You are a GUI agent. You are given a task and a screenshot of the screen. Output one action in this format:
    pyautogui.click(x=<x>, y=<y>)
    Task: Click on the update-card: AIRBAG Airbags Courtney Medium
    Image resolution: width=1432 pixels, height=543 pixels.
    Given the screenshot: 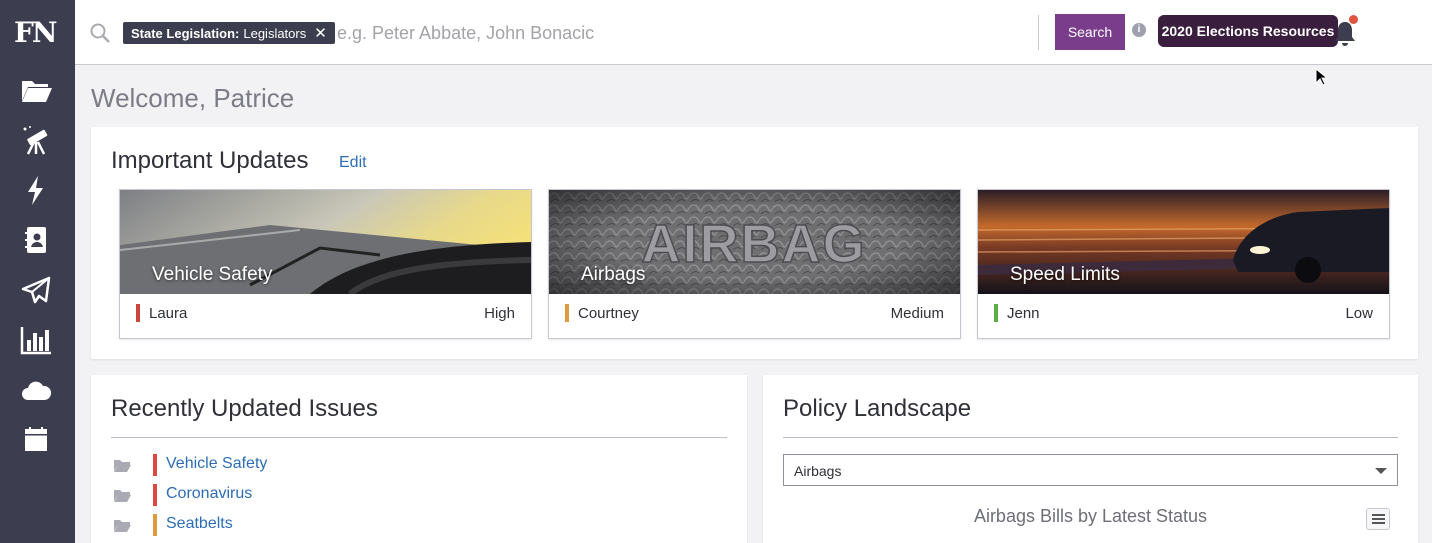 What is the action you would take?
    pyautogui.click(x=754, y=264)
    